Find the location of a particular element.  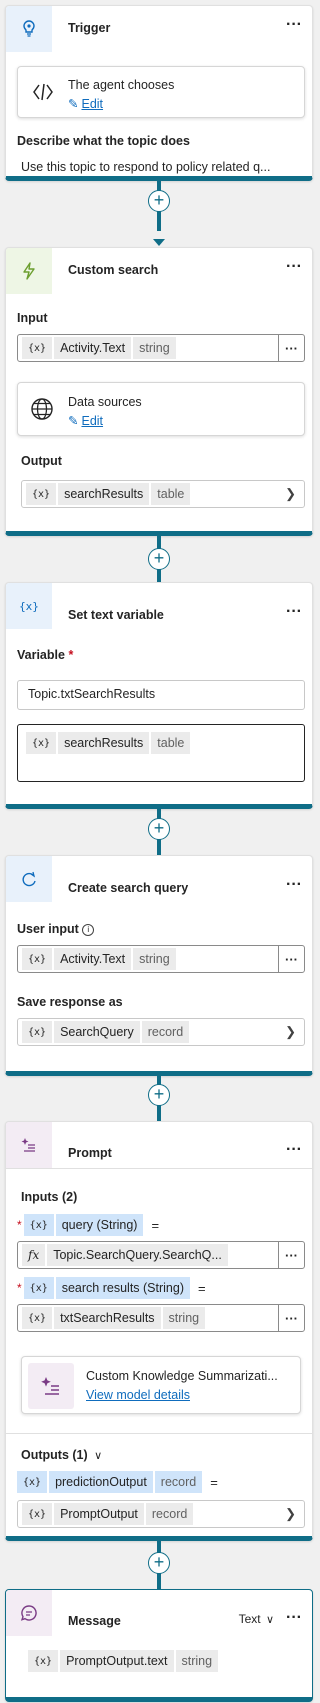

save-response-label: Save response as is located at coordinates (70, 1002).